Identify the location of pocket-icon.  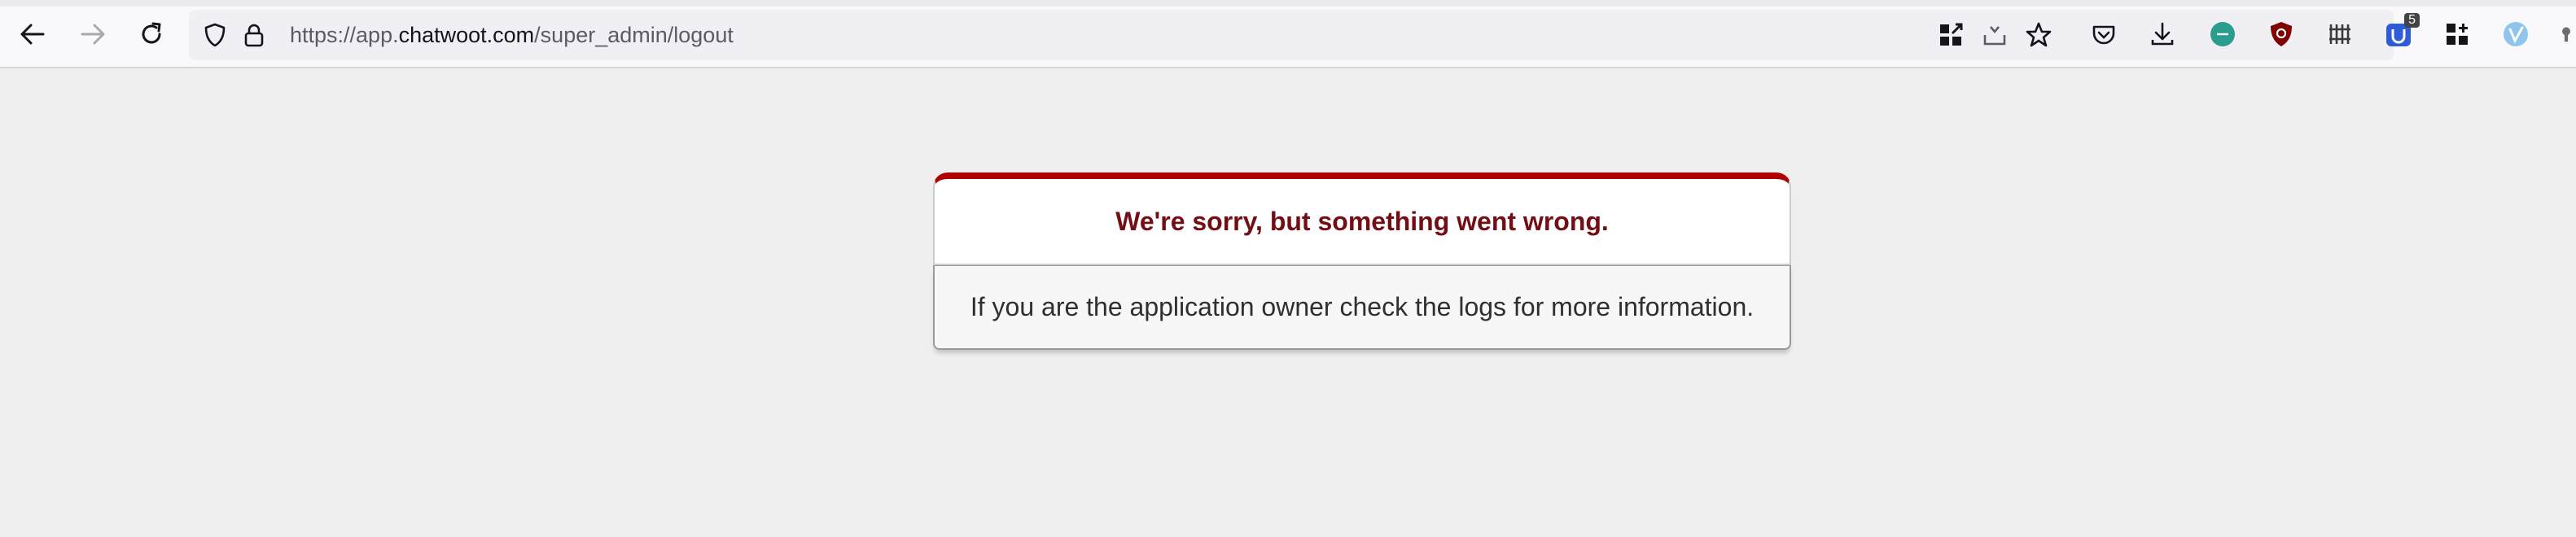
(2104, 34).